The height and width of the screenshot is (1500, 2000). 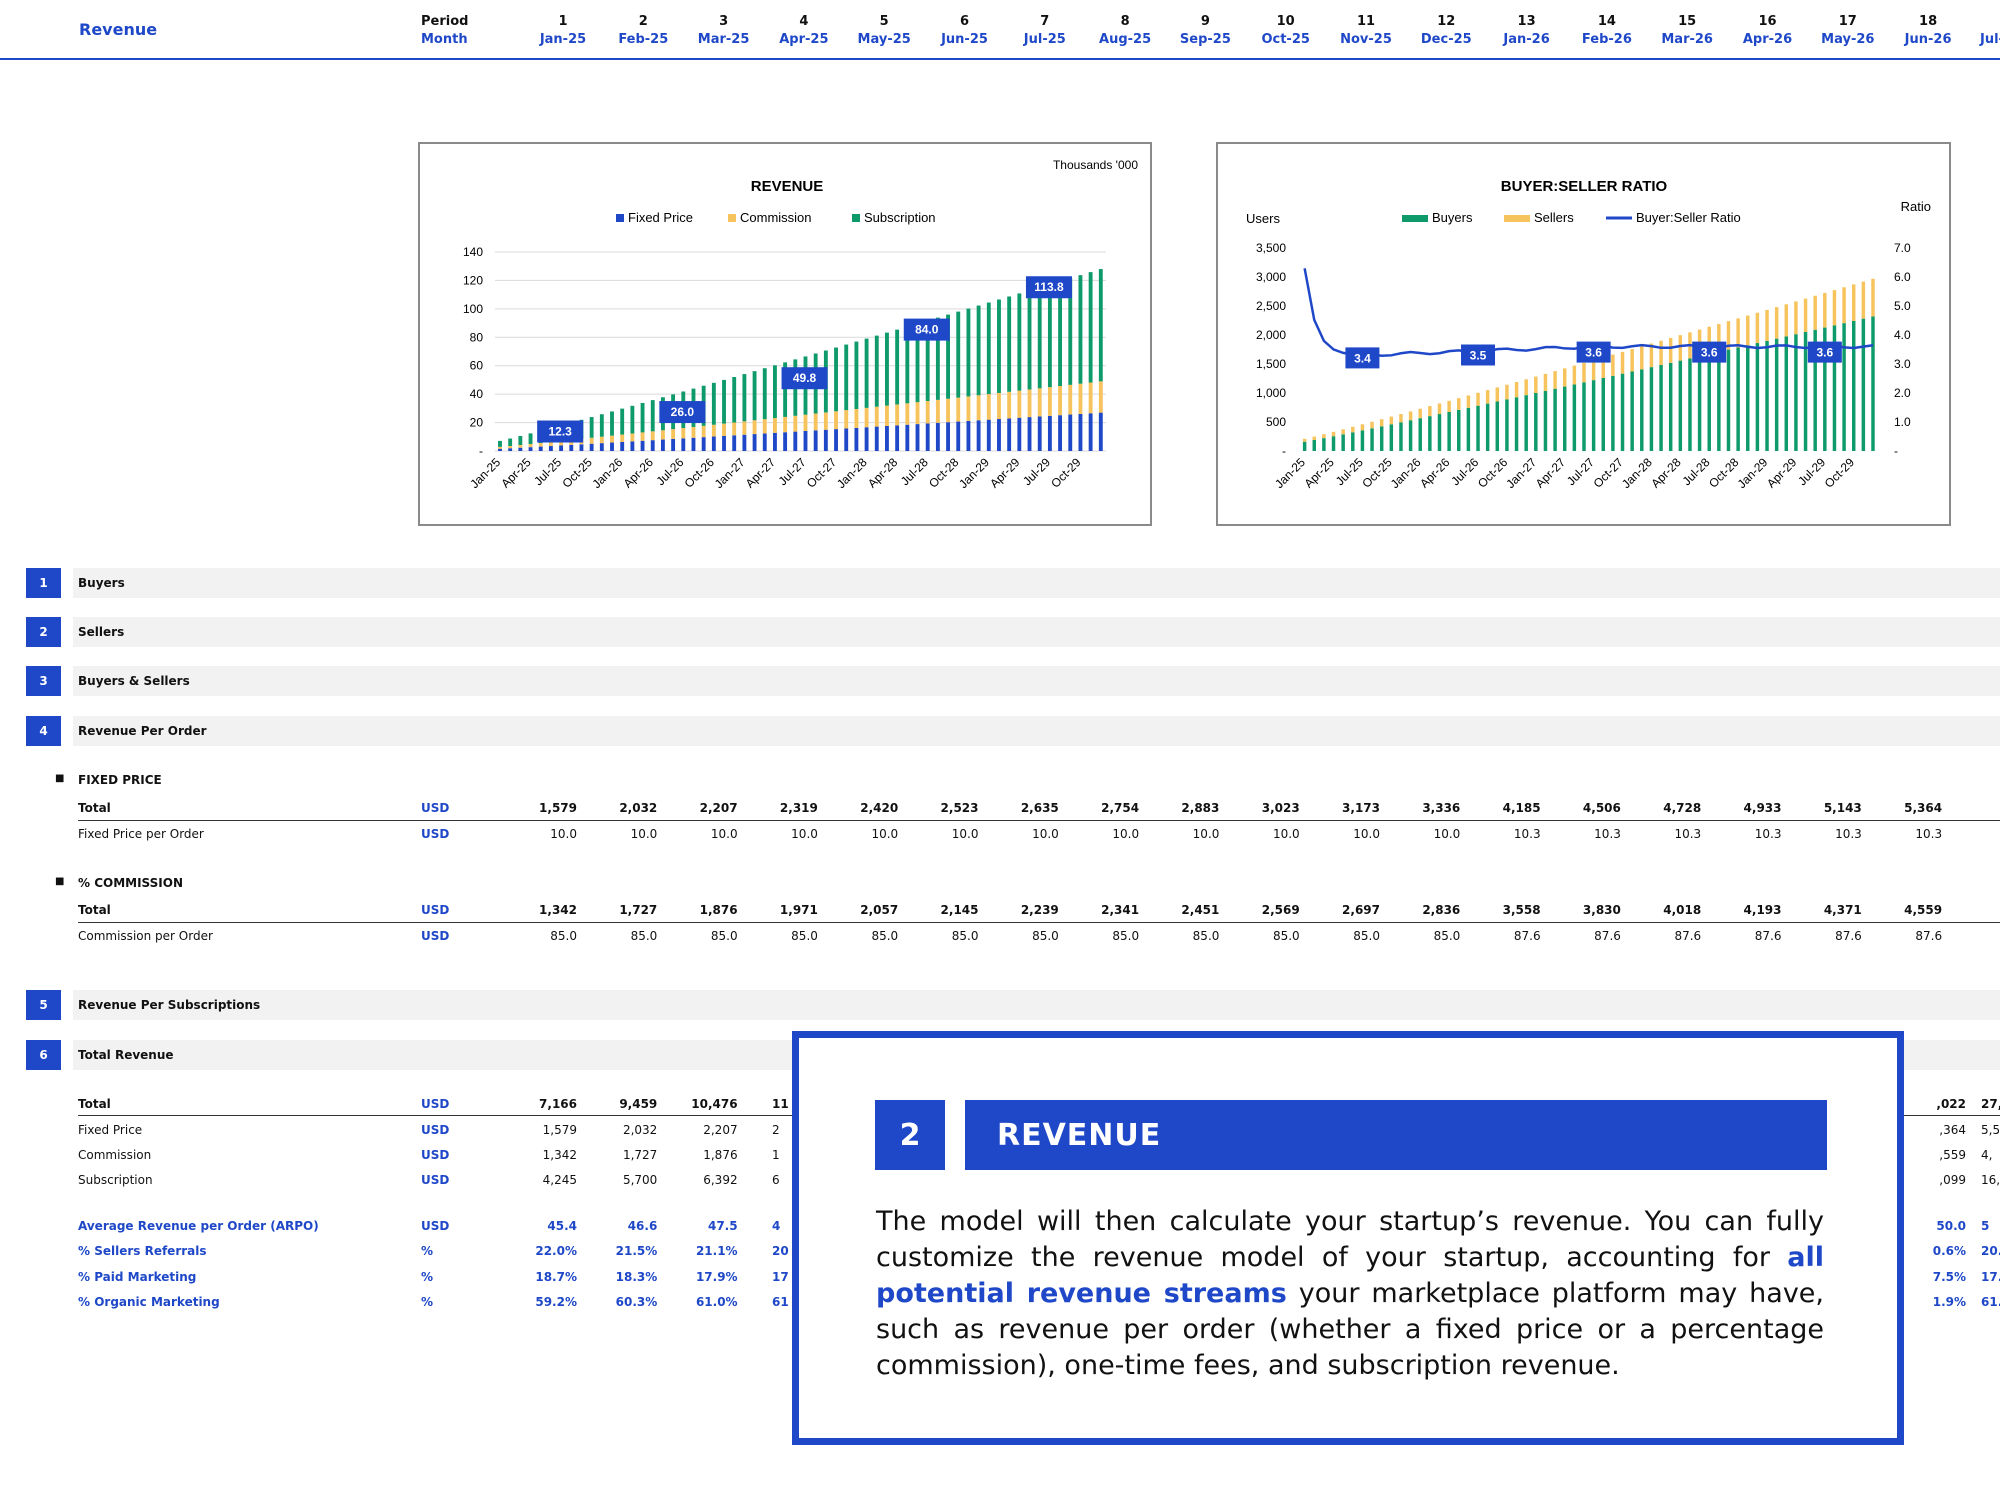 What do you see at coordinates (822, 473) in the screenshot?
I see `x-tick-label: Oct-27` at bounding box center [822, 473].